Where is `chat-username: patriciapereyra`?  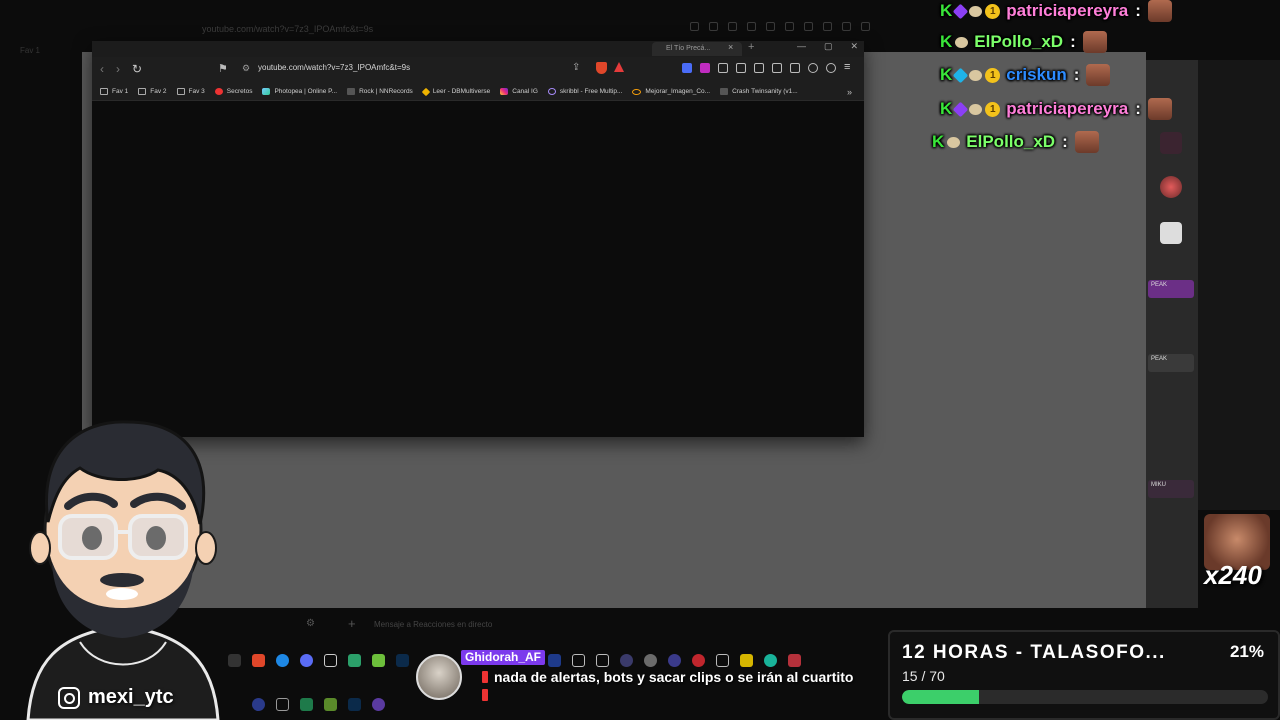
chat-username: patriciapereyra is located at coordinates (1067, 10).